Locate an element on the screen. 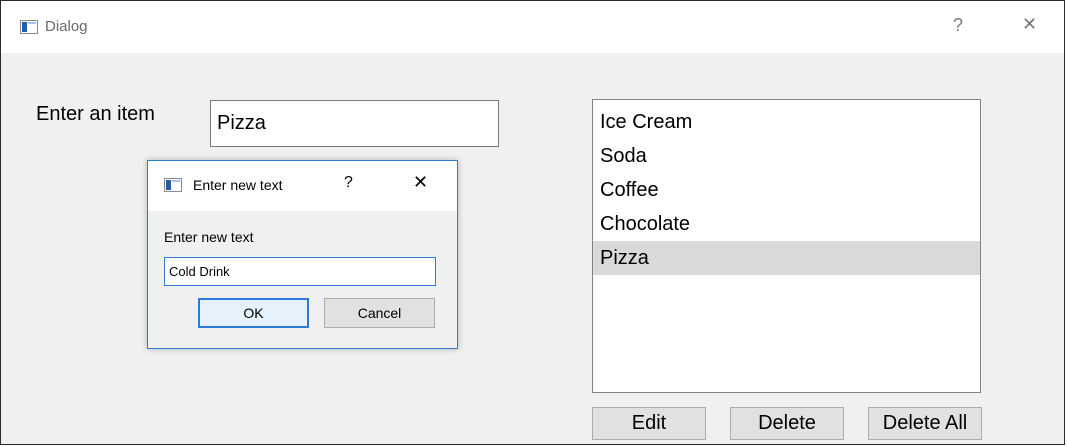 This screenshot has height=447, width=1067. dialog-help-icon: ? is located at coordinates (348, 183).